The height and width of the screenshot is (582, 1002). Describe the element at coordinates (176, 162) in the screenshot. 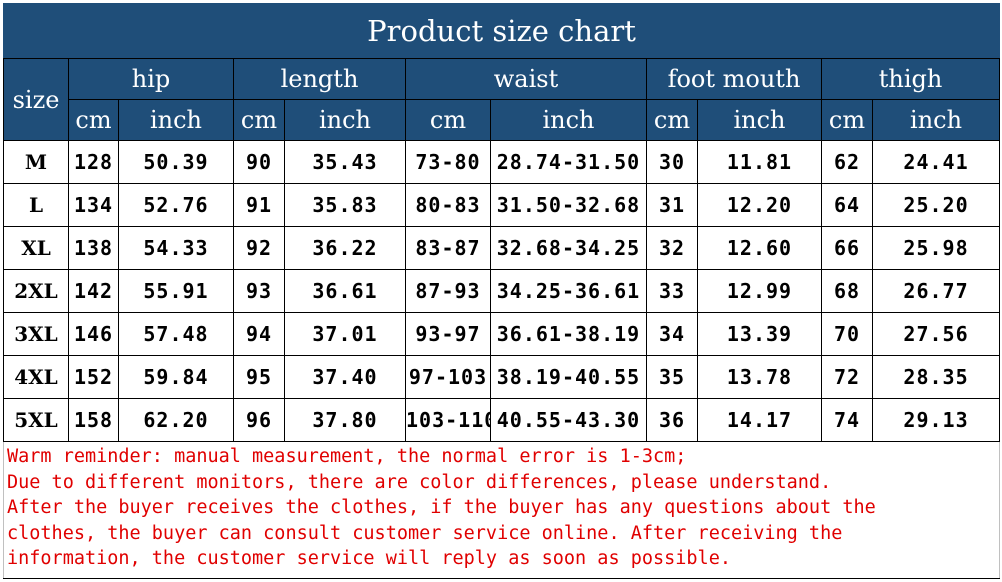

I see `hip-inch-cell: 50.39` at that location.